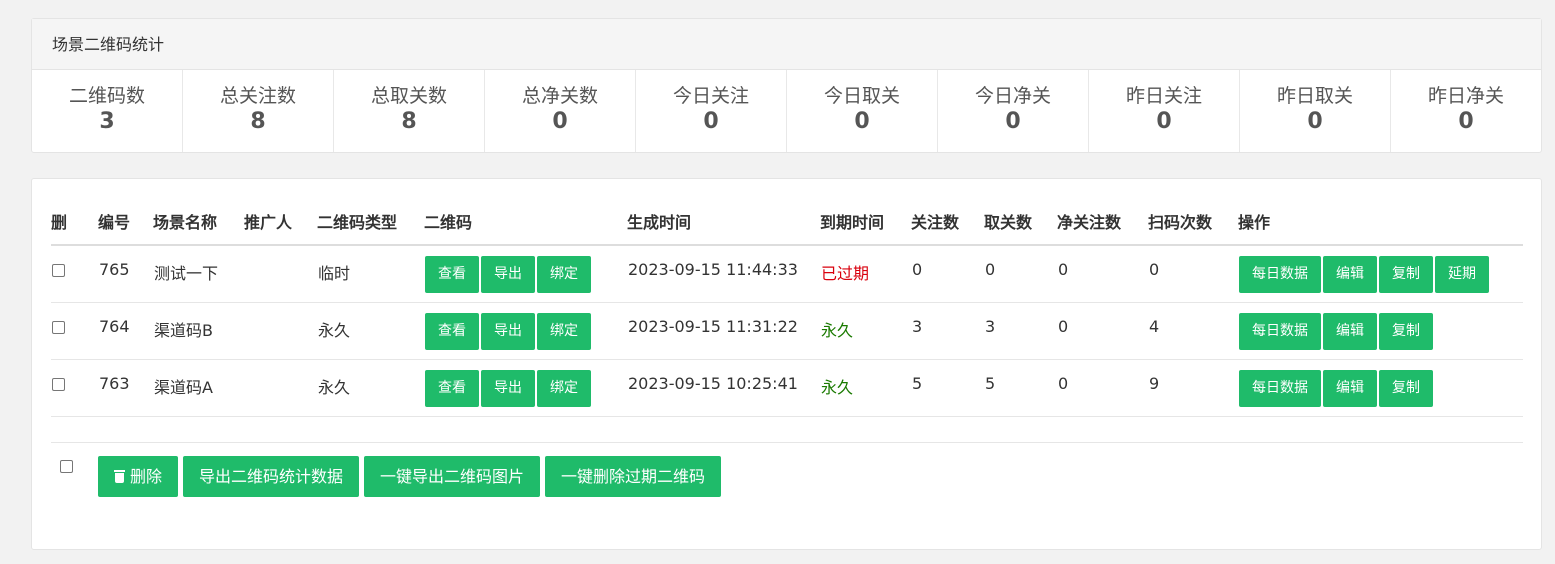 This screenshot has width=1555, height=564. I want to click on row-id: 765, so click(125, 274).